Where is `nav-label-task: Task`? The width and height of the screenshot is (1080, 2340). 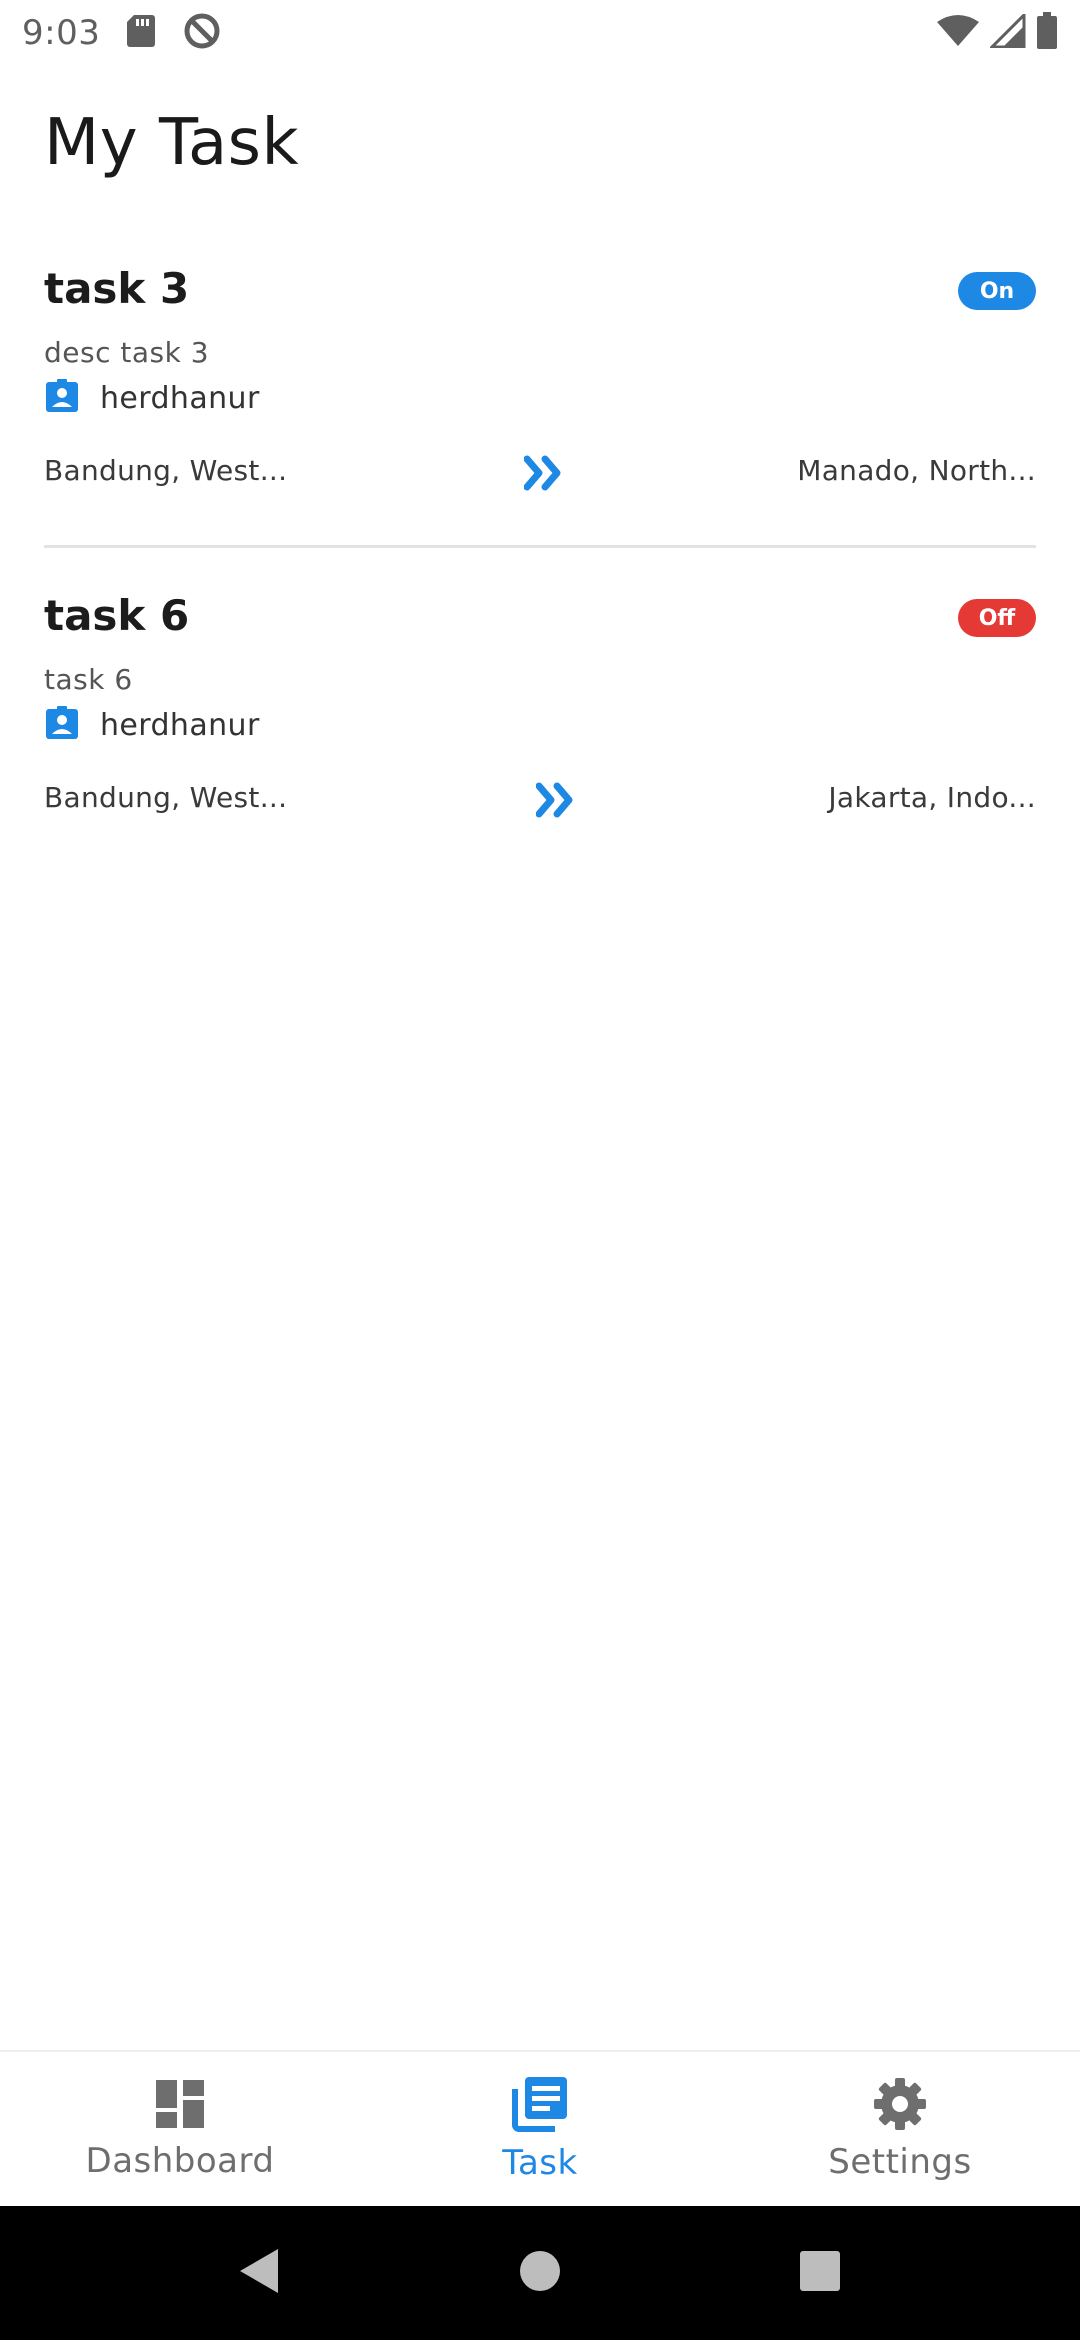
nav-label-task: Task is located at coordinates (540, 2163).